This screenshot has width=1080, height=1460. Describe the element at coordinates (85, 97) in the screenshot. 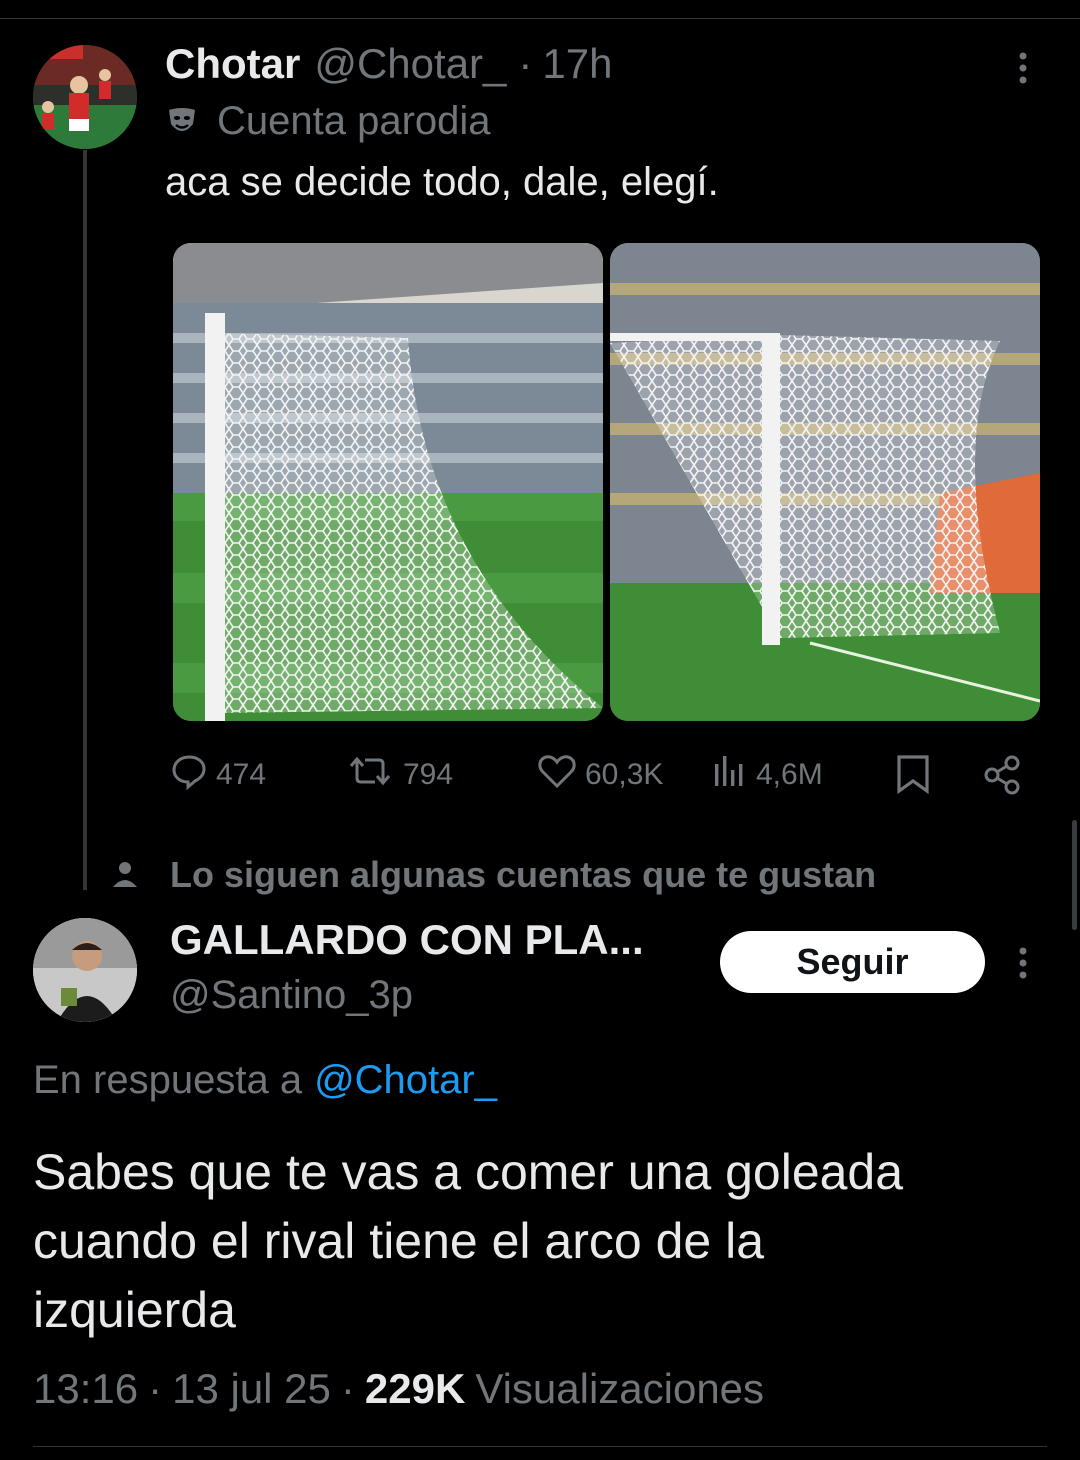

I see `author-avatar` at that location.